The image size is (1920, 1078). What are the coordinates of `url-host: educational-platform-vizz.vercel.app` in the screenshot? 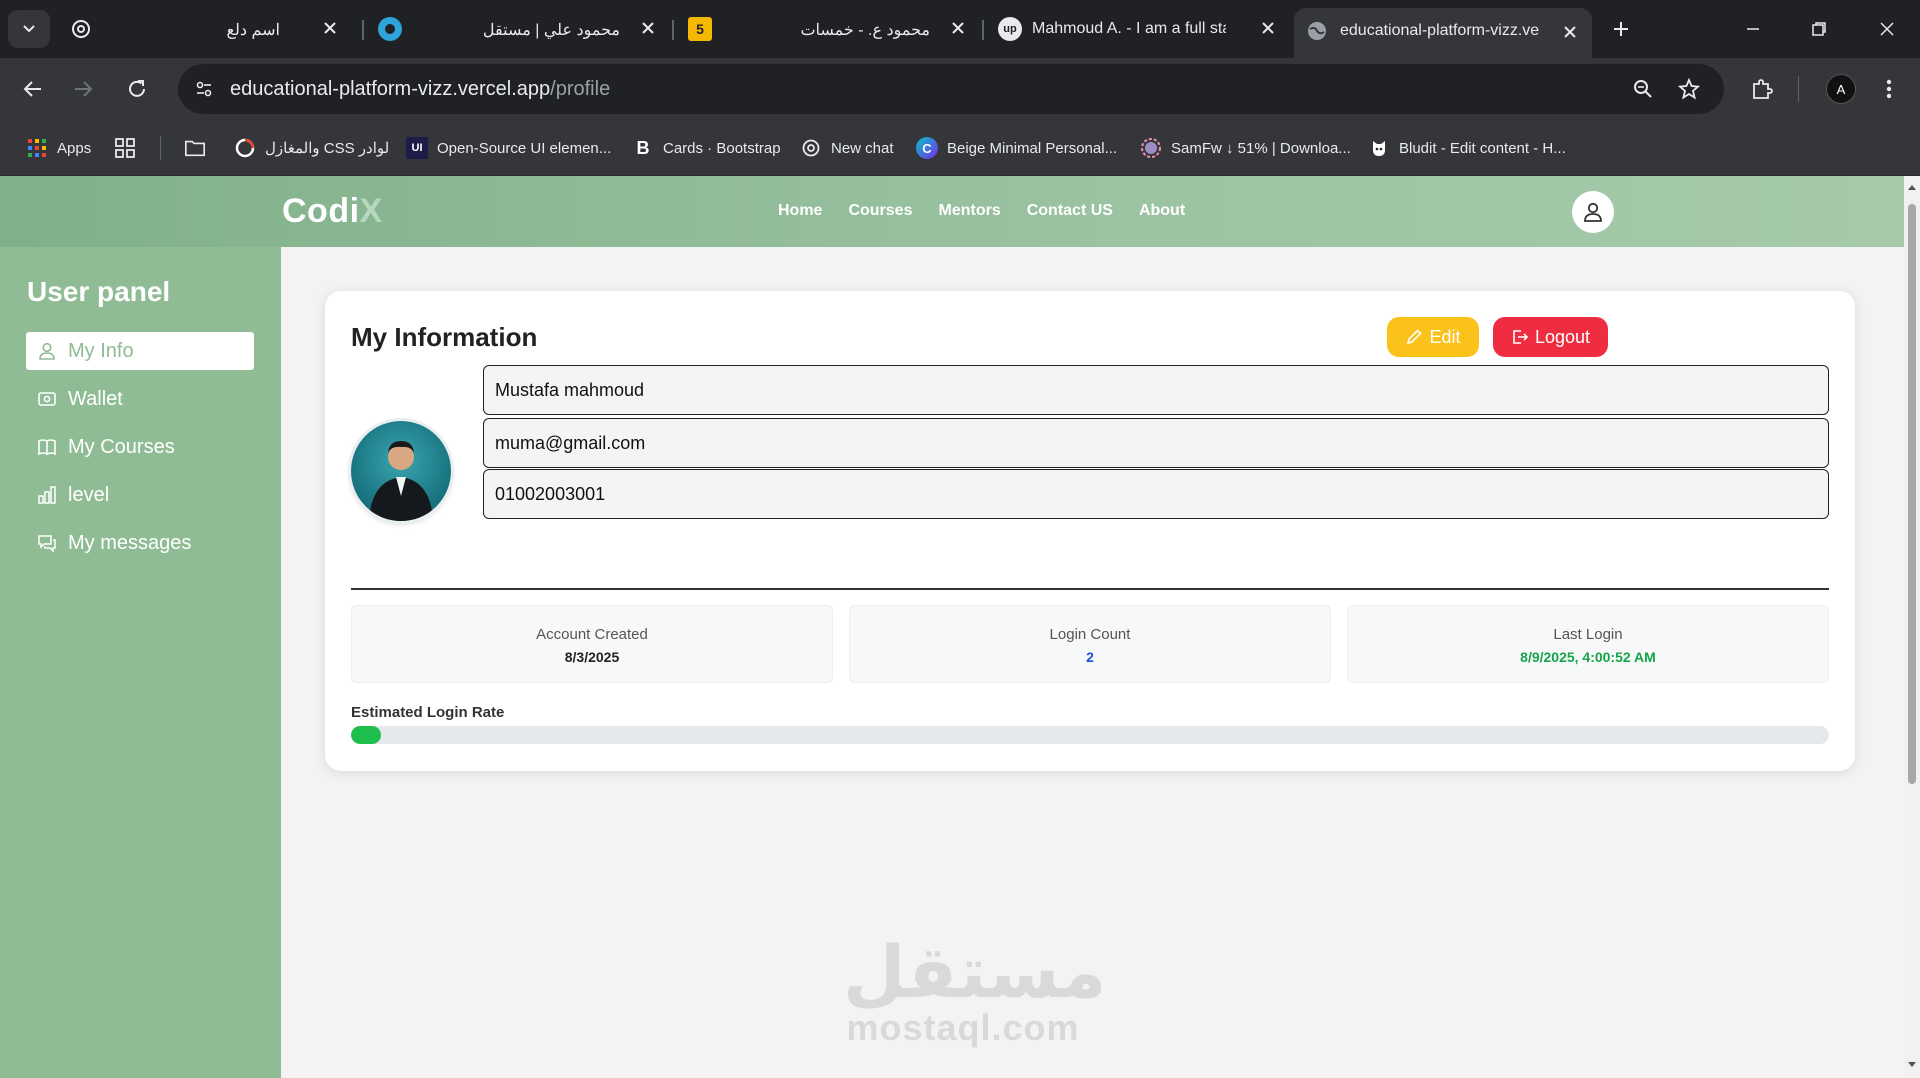 It's located at (390, 89).